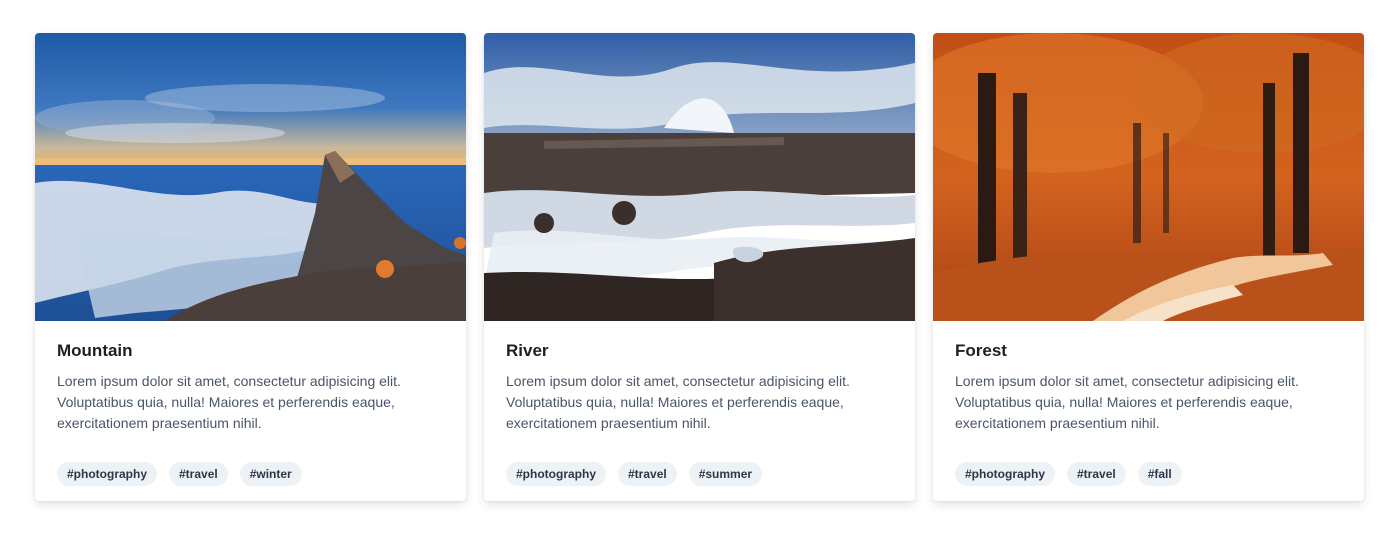 This screenshot has height=535, width=1400. I want to click on card-title: Forest, so click(981, 350).